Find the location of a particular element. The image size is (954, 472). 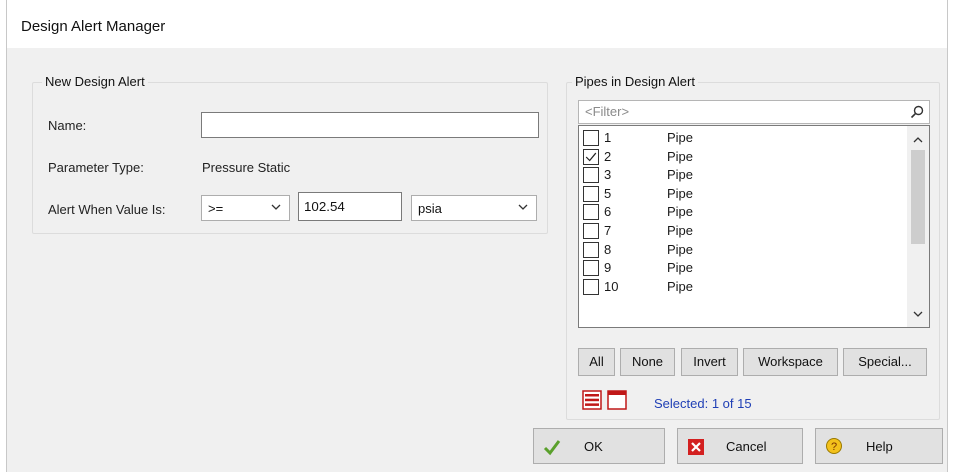

help-icon: ? is located at coordinates (834, 446).